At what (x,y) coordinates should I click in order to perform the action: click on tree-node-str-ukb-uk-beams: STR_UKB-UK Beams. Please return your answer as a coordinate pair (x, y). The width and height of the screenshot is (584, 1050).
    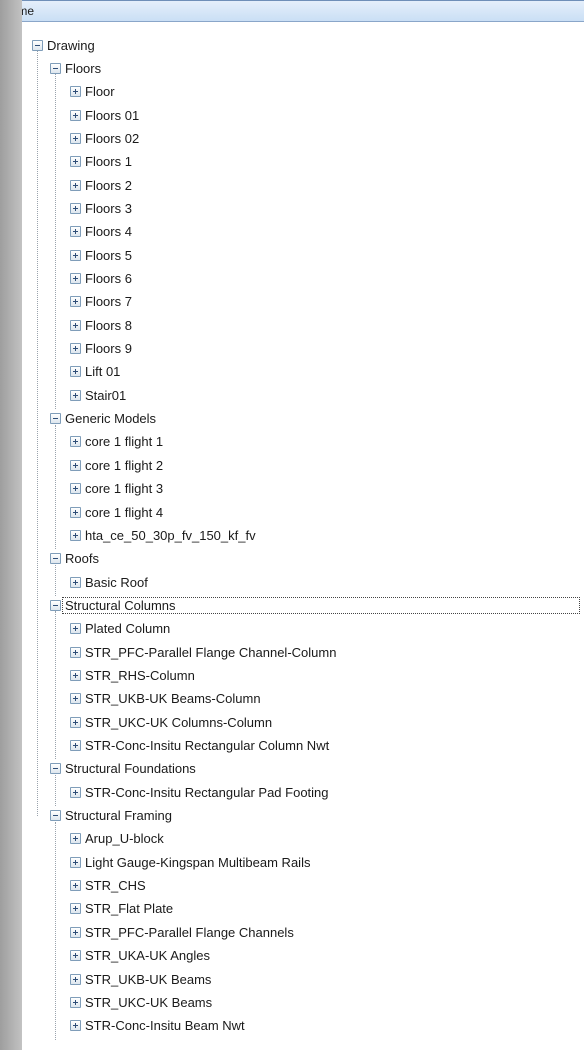
    Looking at the image, I should click on (140, 979).